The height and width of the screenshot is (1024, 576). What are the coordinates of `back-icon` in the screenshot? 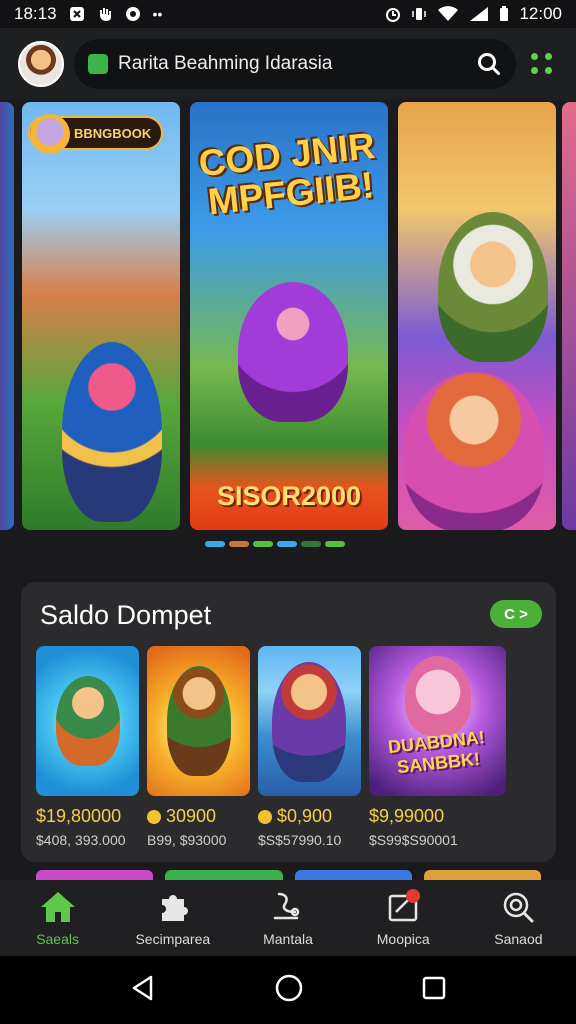 It's located at (143, 990).